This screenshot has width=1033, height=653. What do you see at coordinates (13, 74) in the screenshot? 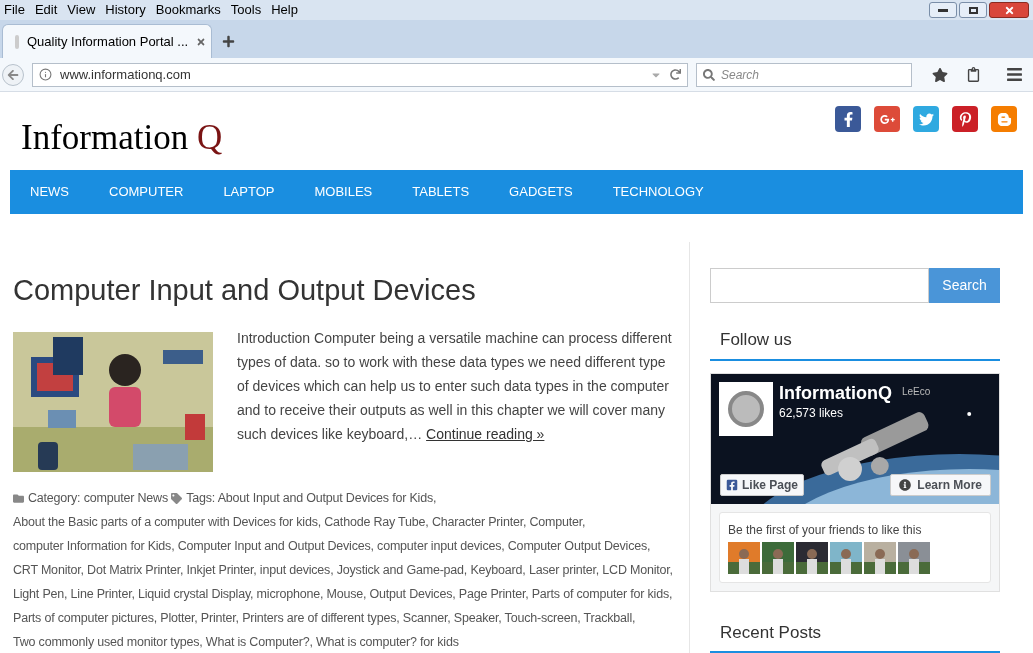
I see `back-icon` at bounding box center [13, 74].